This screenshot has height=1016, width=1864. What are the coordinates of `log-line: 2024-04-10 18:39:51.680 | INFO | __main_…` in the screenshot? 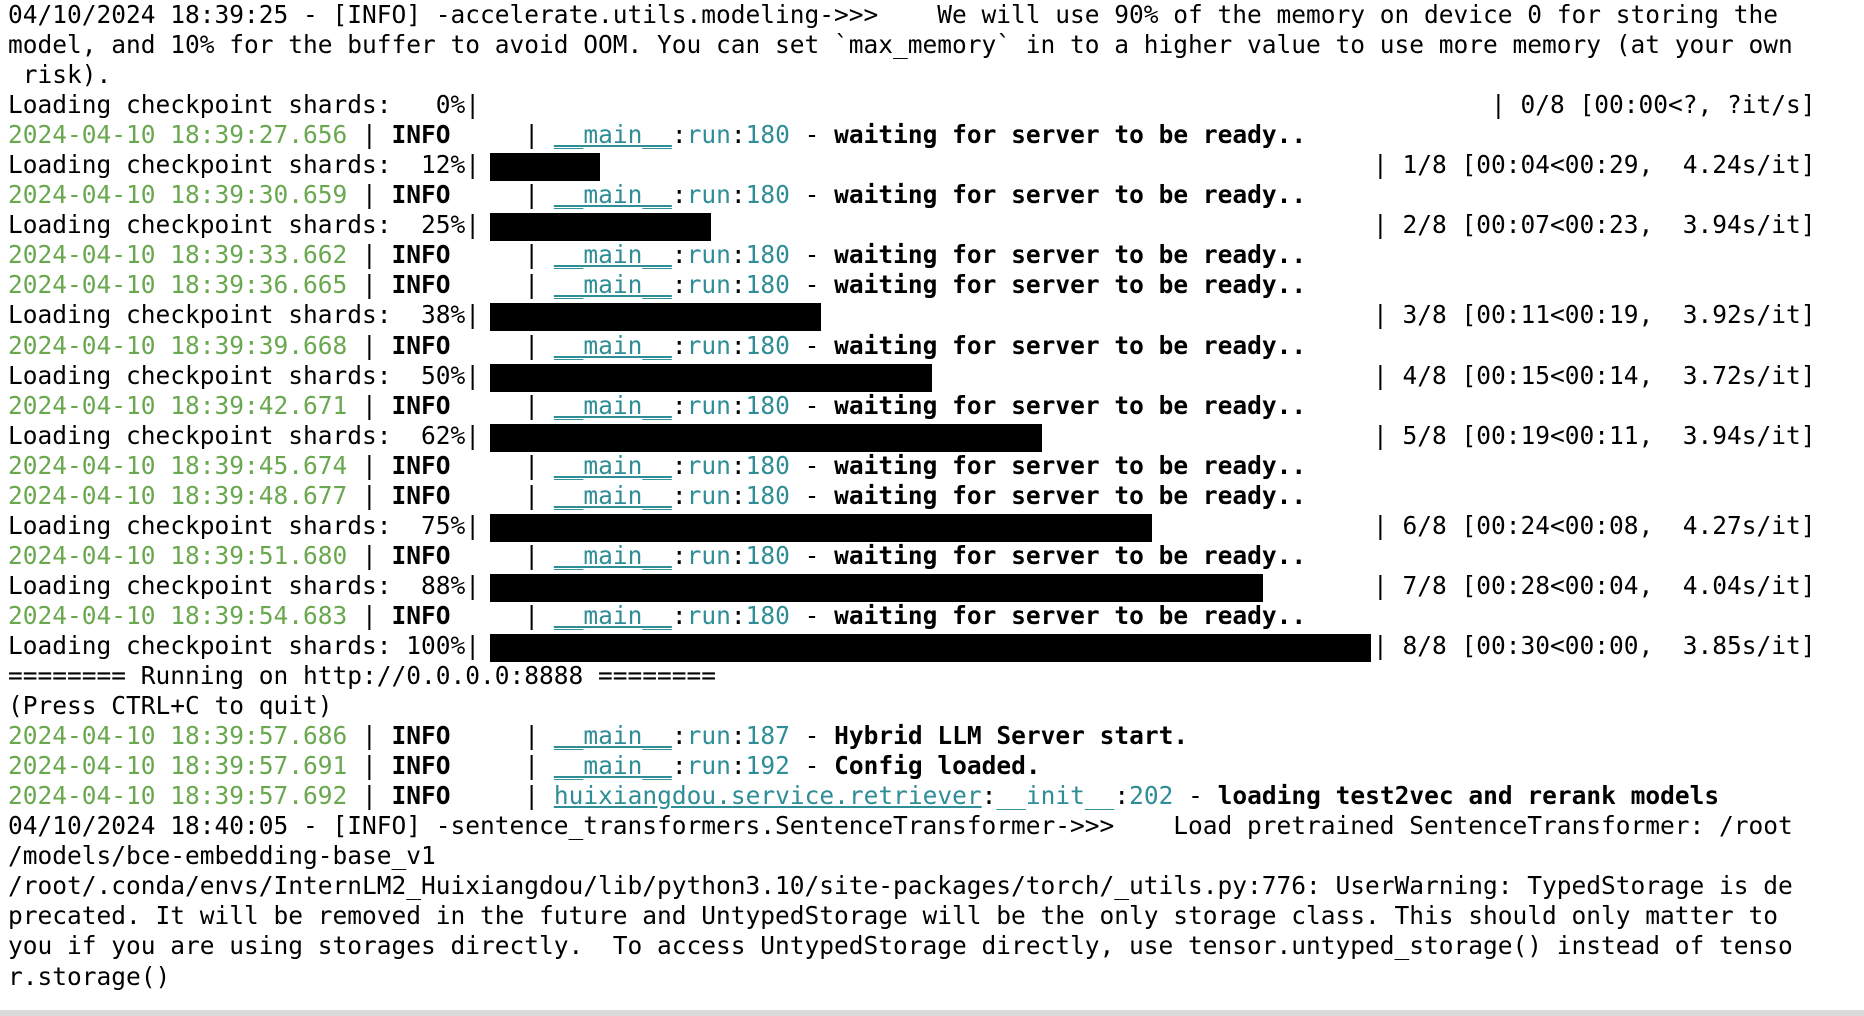 It's located at (933, 556).